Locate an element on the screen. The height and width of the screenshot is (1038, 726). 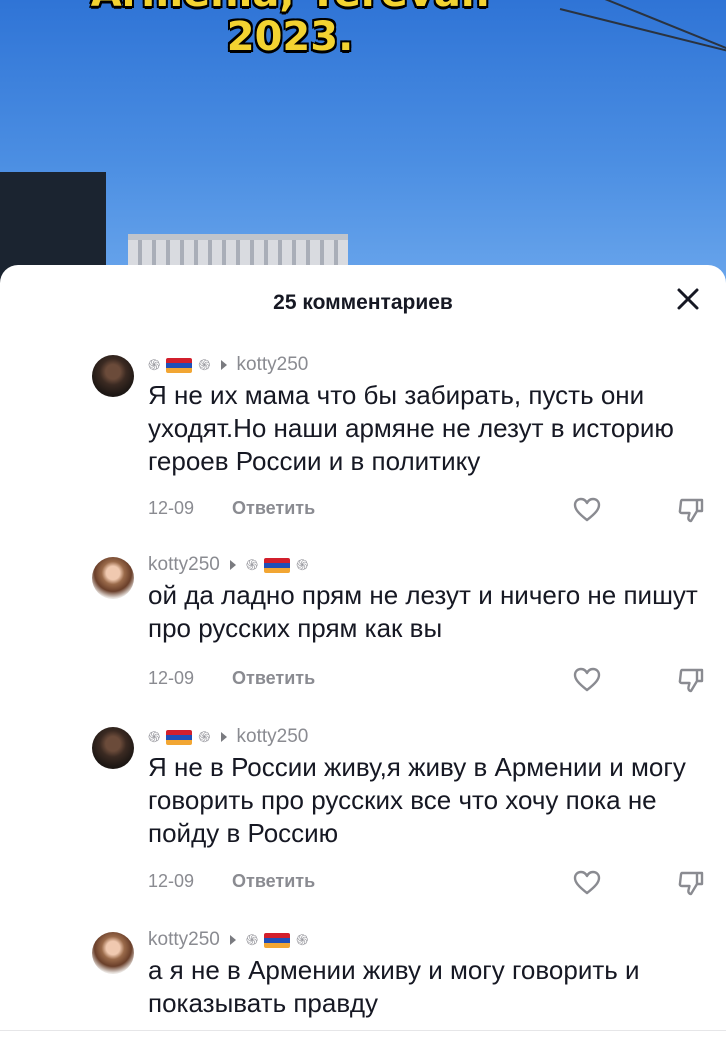
comments-count-title: 25 комментариев is located at coordinates (363, 302).